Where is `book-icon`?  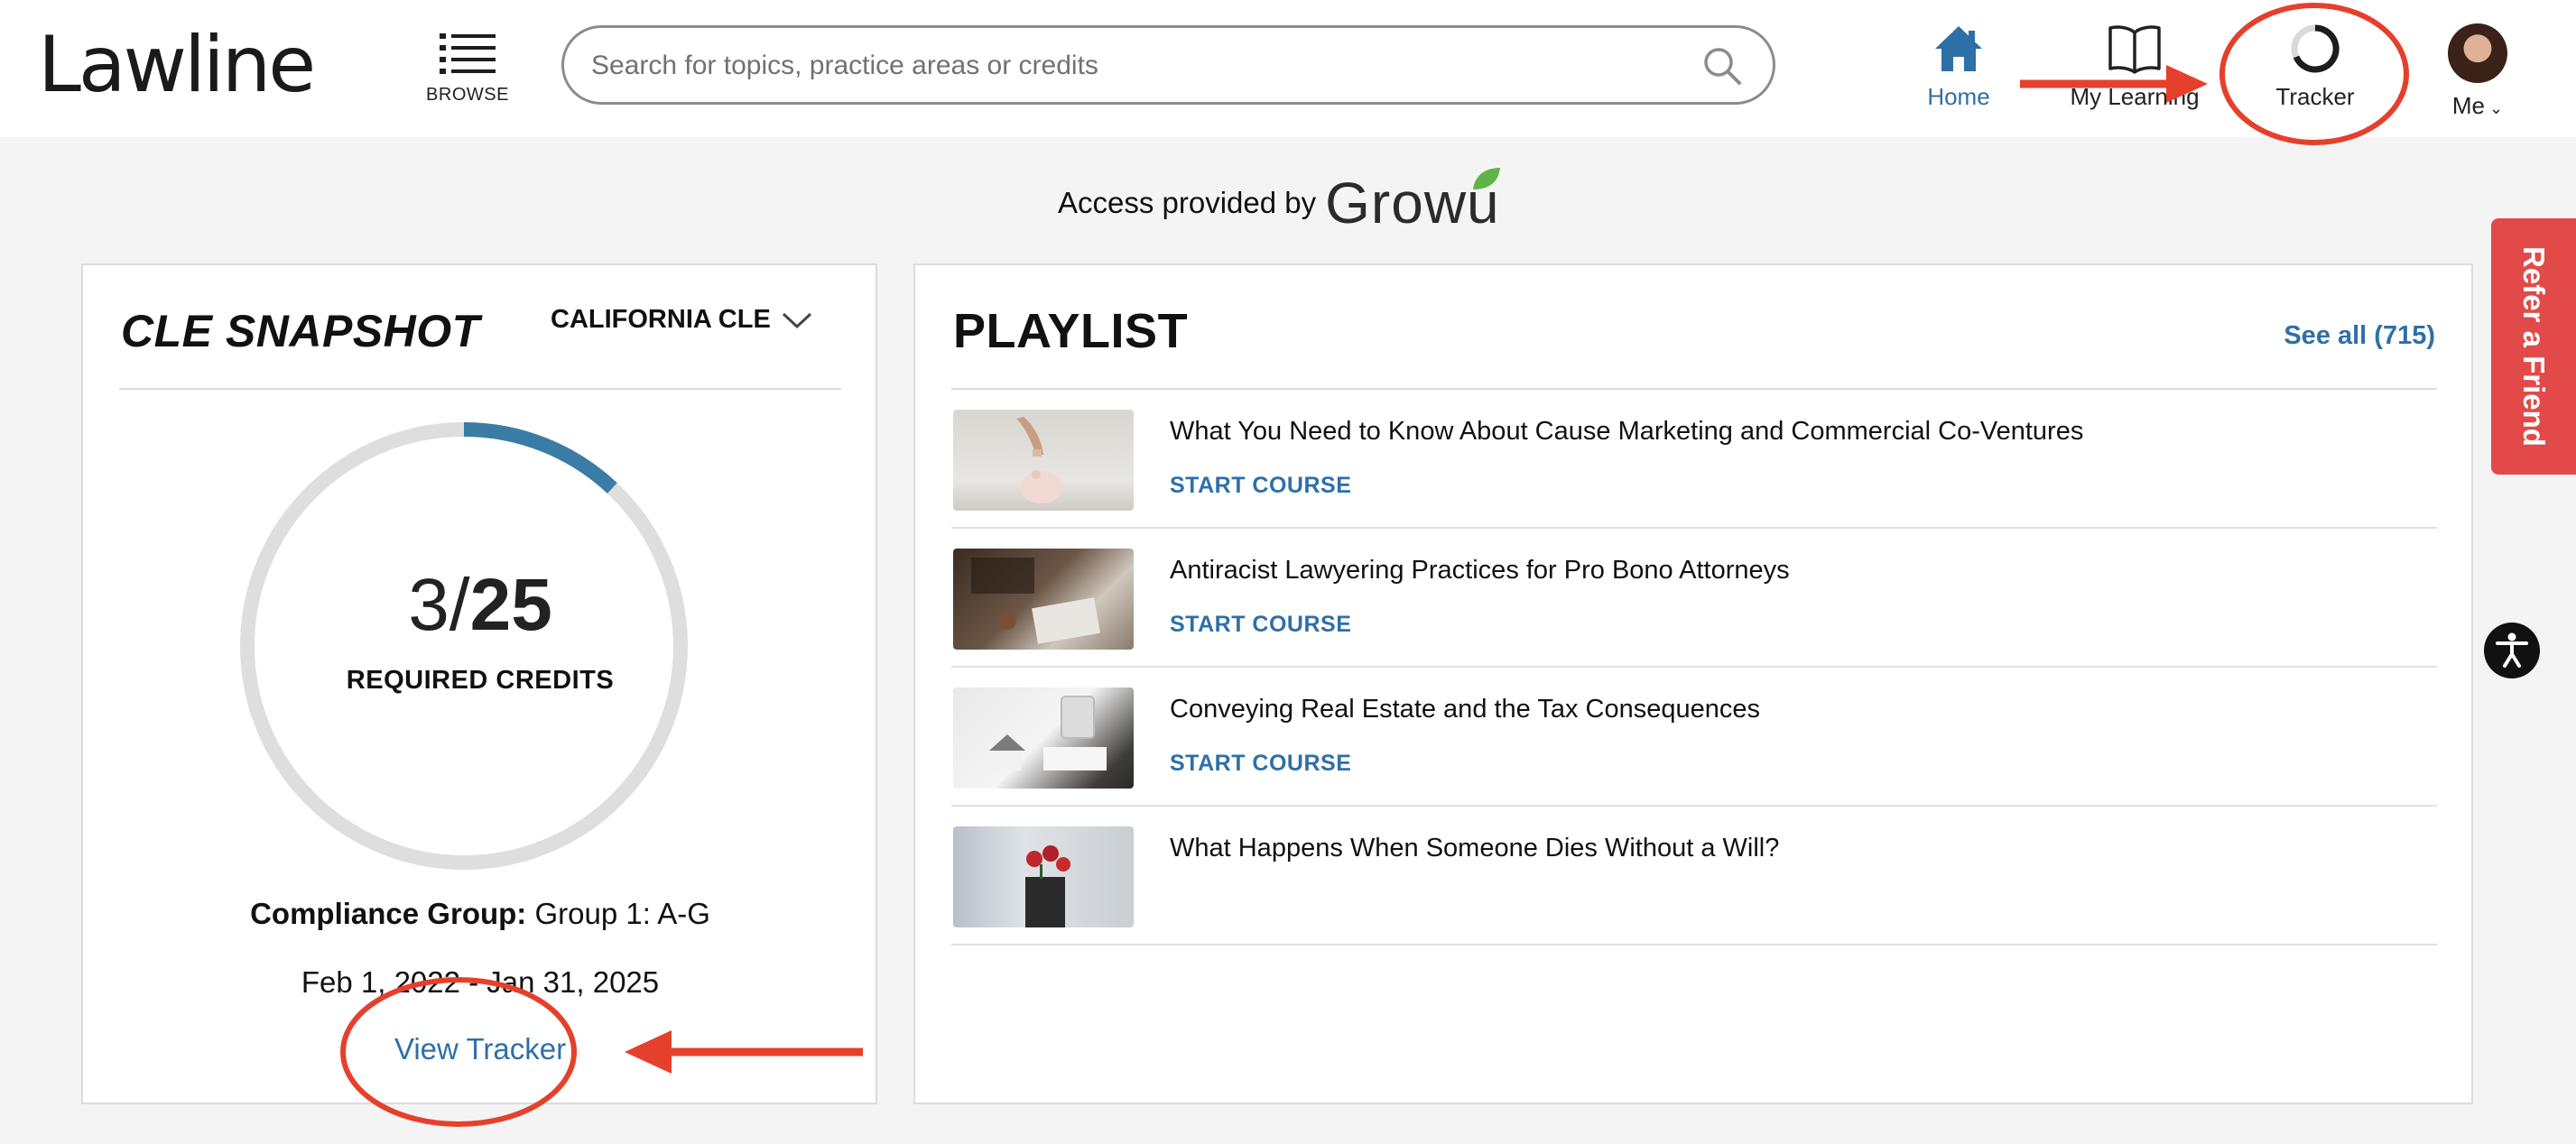 book-icon is located at coordinates (2134, 49).